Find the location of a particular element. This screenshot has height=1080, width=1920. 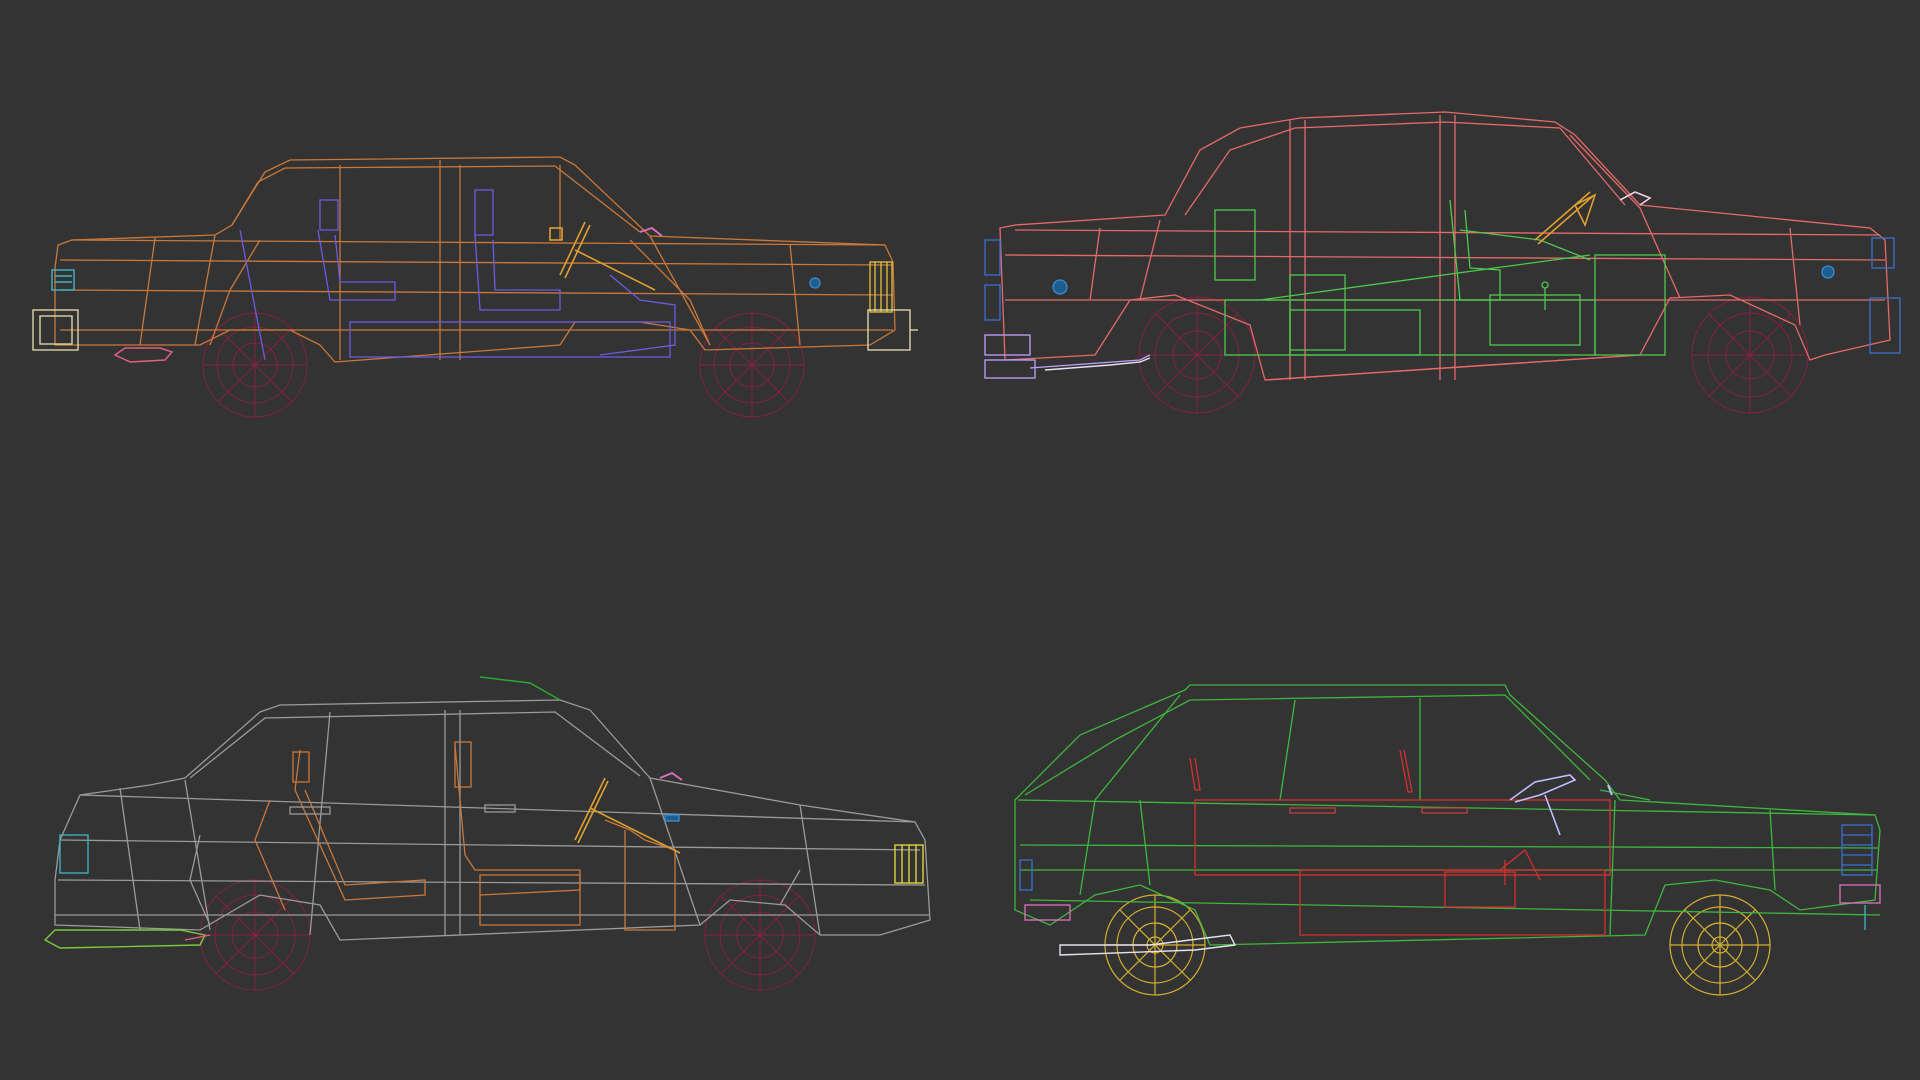

car-bottom-right is located at coordinates (1447, 840).